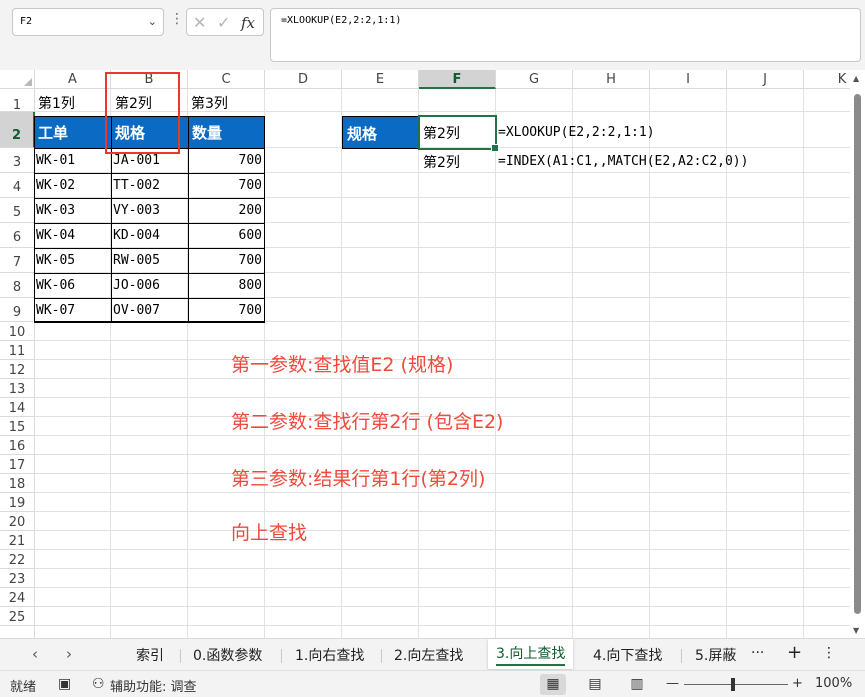 Image resolution: width=865 pixels, height=697 pixels. I want to click on cell-f3: 第2列, so click(441, 162).